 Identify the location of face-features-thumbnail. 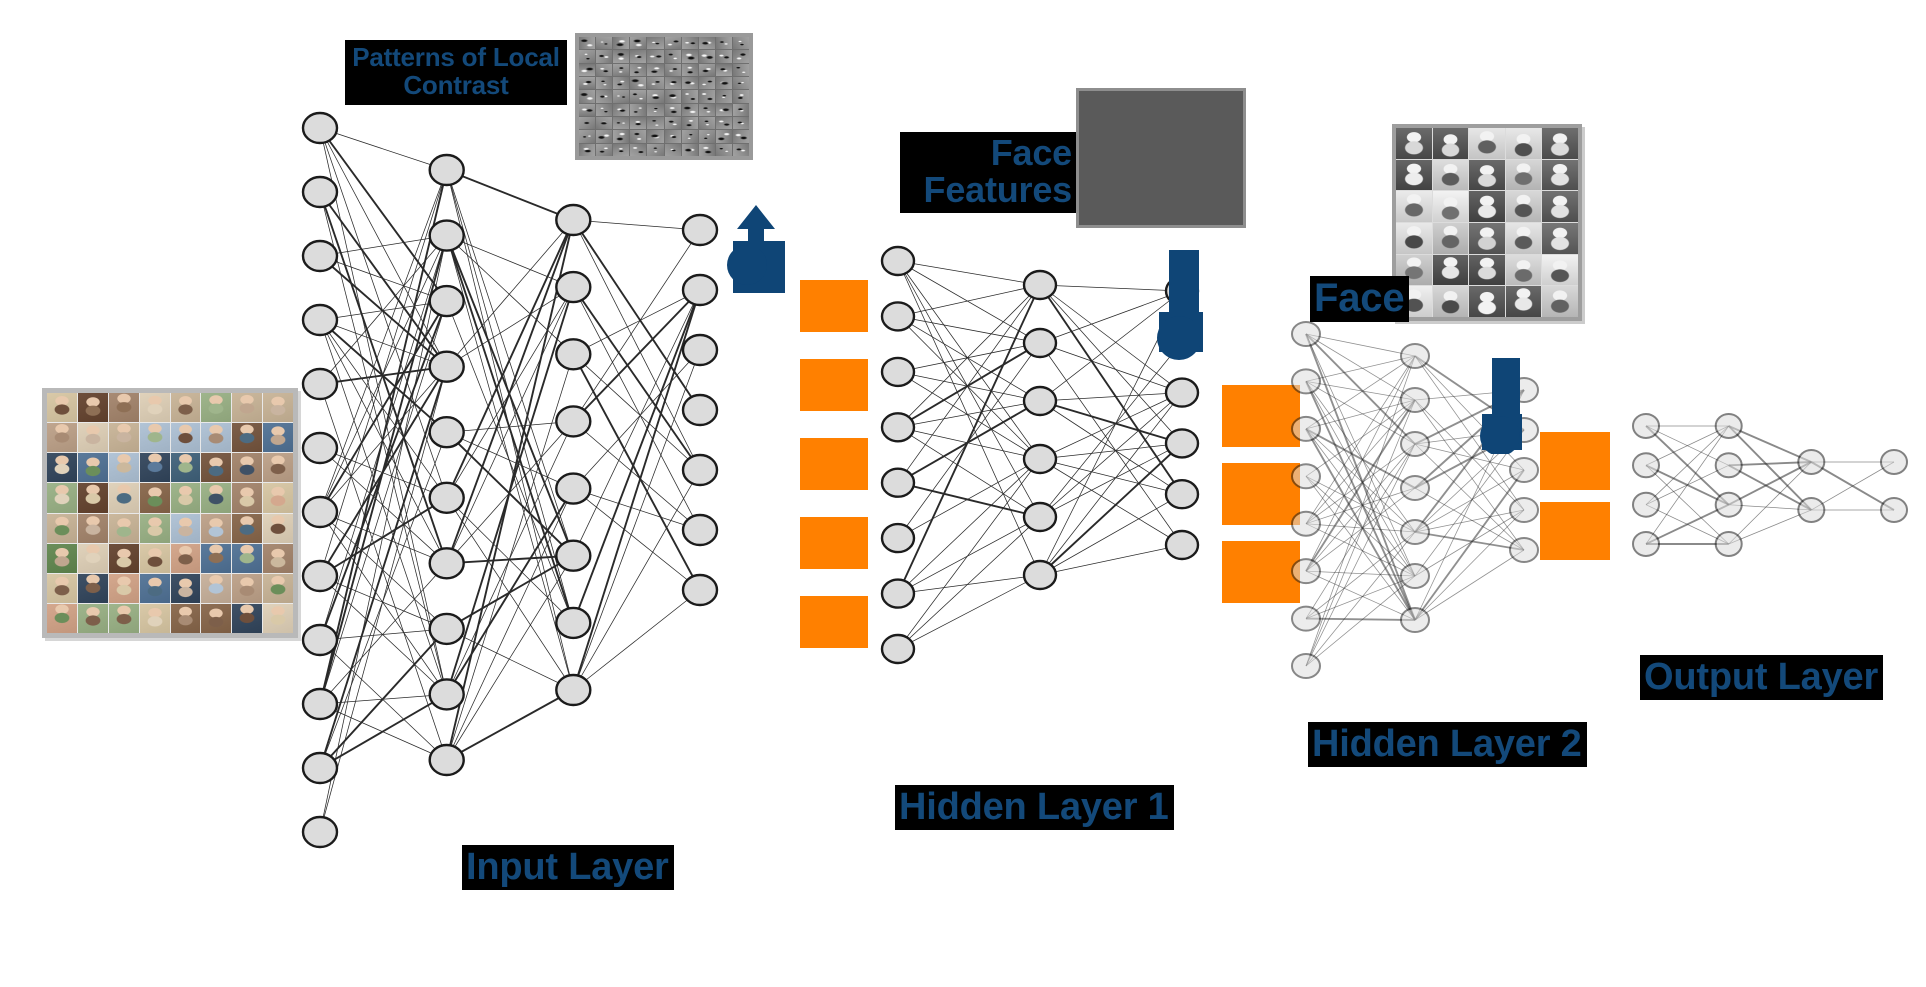
(1161, 158).